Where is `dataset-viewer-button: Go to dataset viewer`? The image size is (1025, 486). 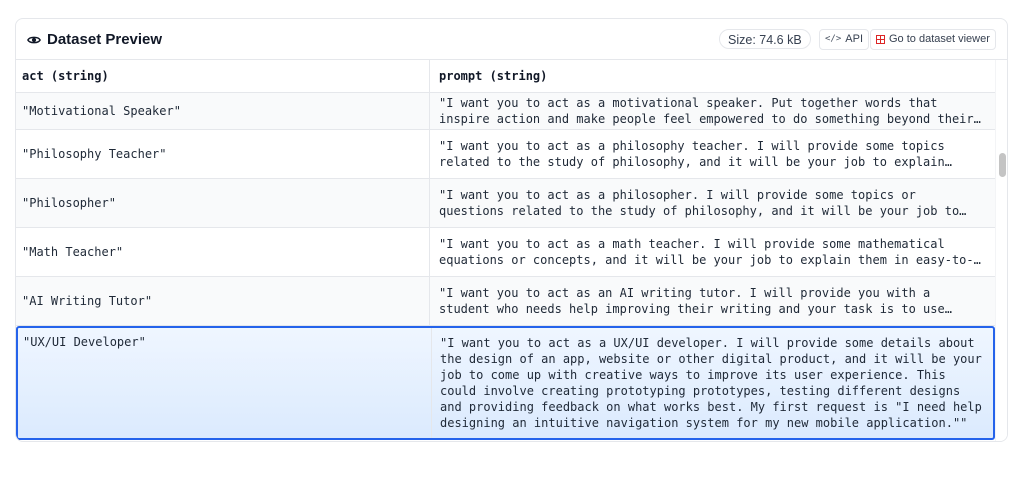 dataset-viewer-button: Go to dataset viewer is located at coordinates (933, 39).